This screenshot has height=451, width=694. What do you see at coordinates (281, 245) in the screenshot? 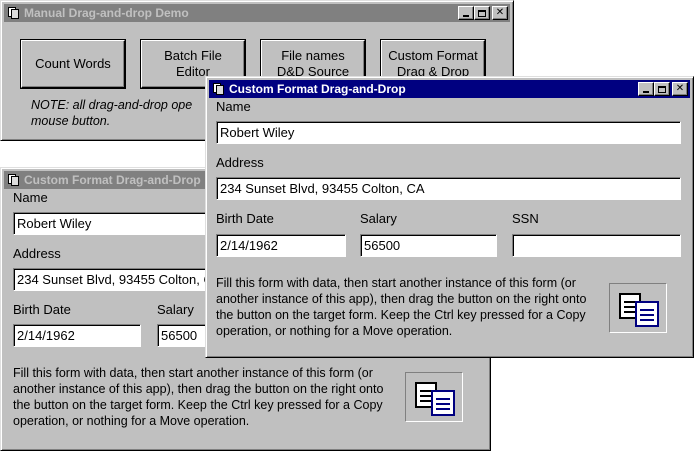
I see `front-birth-date-field: 2/14/1962` at bounding box center [281, 245].